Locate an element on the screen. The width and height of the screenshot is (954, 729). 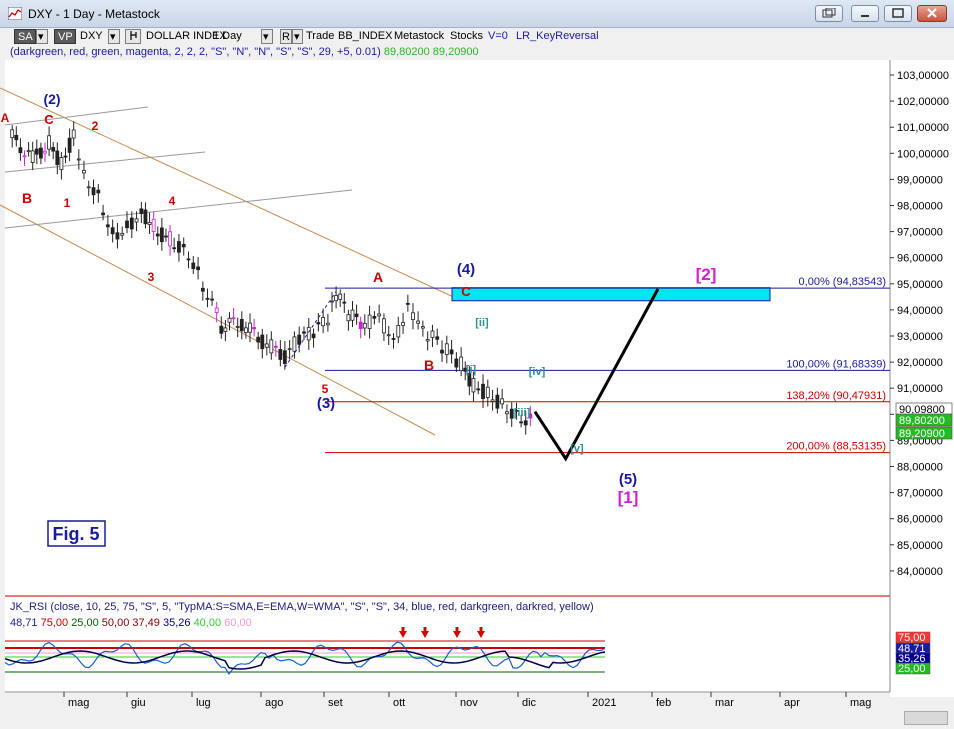
x-tick-label: ago is located at coordinates (274, 703).